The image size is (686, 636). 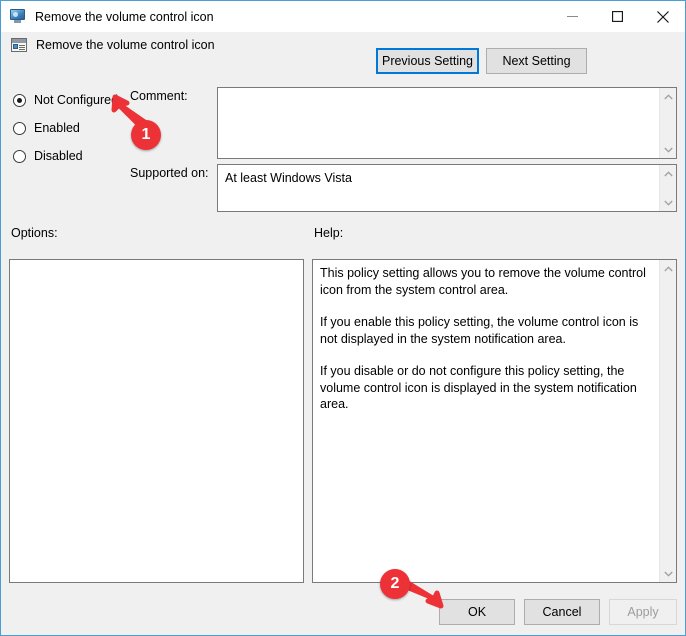 What do you see at coordinates (19, 45) in the screenshot?
I see `group-policy-setting-icon` at bounding box center [19, 45].